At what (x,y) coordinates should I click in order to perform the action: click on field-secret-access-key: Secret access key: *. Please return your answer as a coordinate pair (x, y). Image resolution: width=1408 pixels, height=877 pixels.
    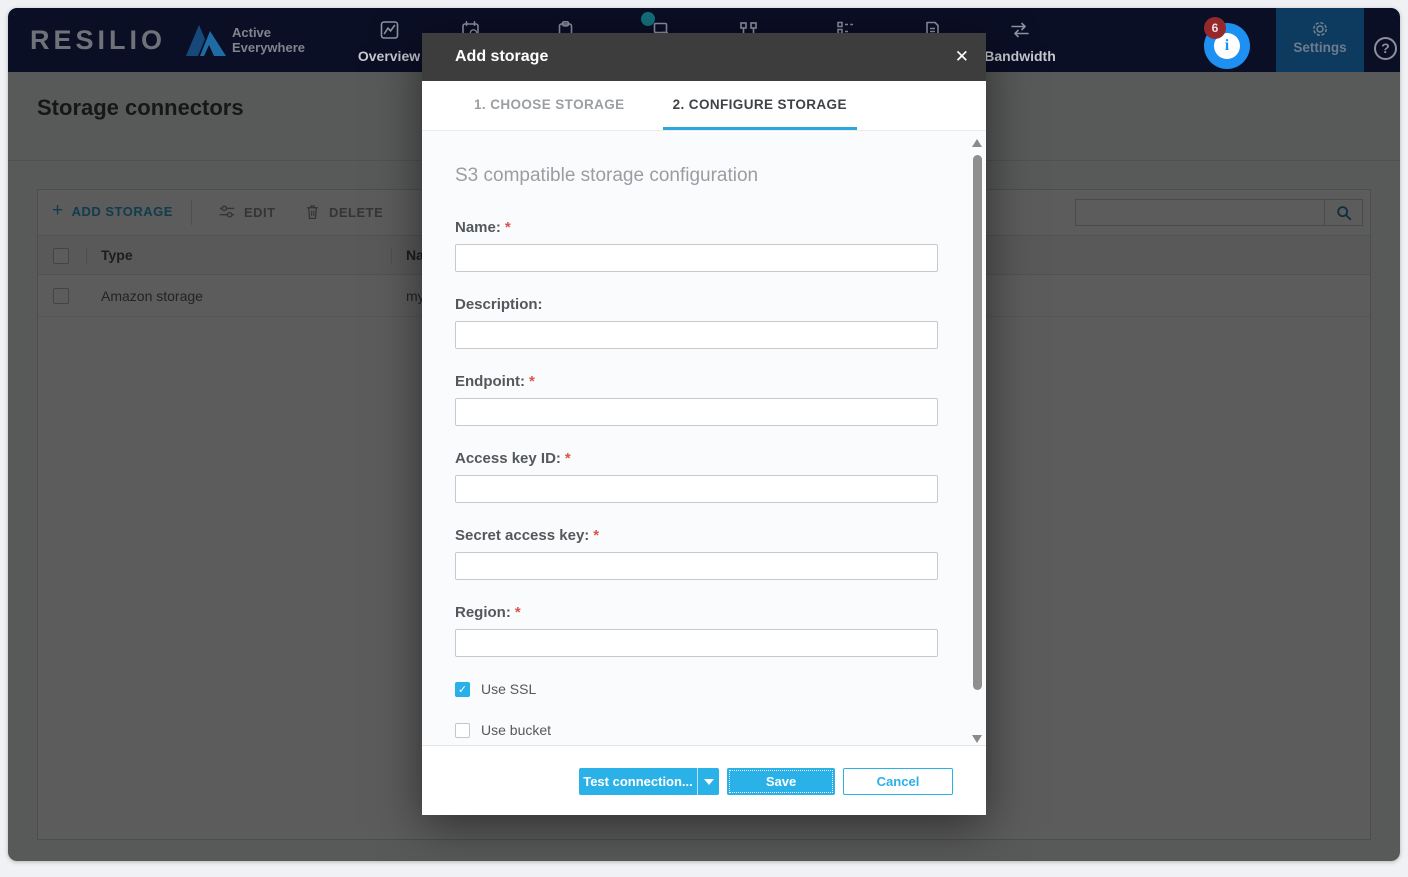
    Looking at the image, I should click on (696, 553).